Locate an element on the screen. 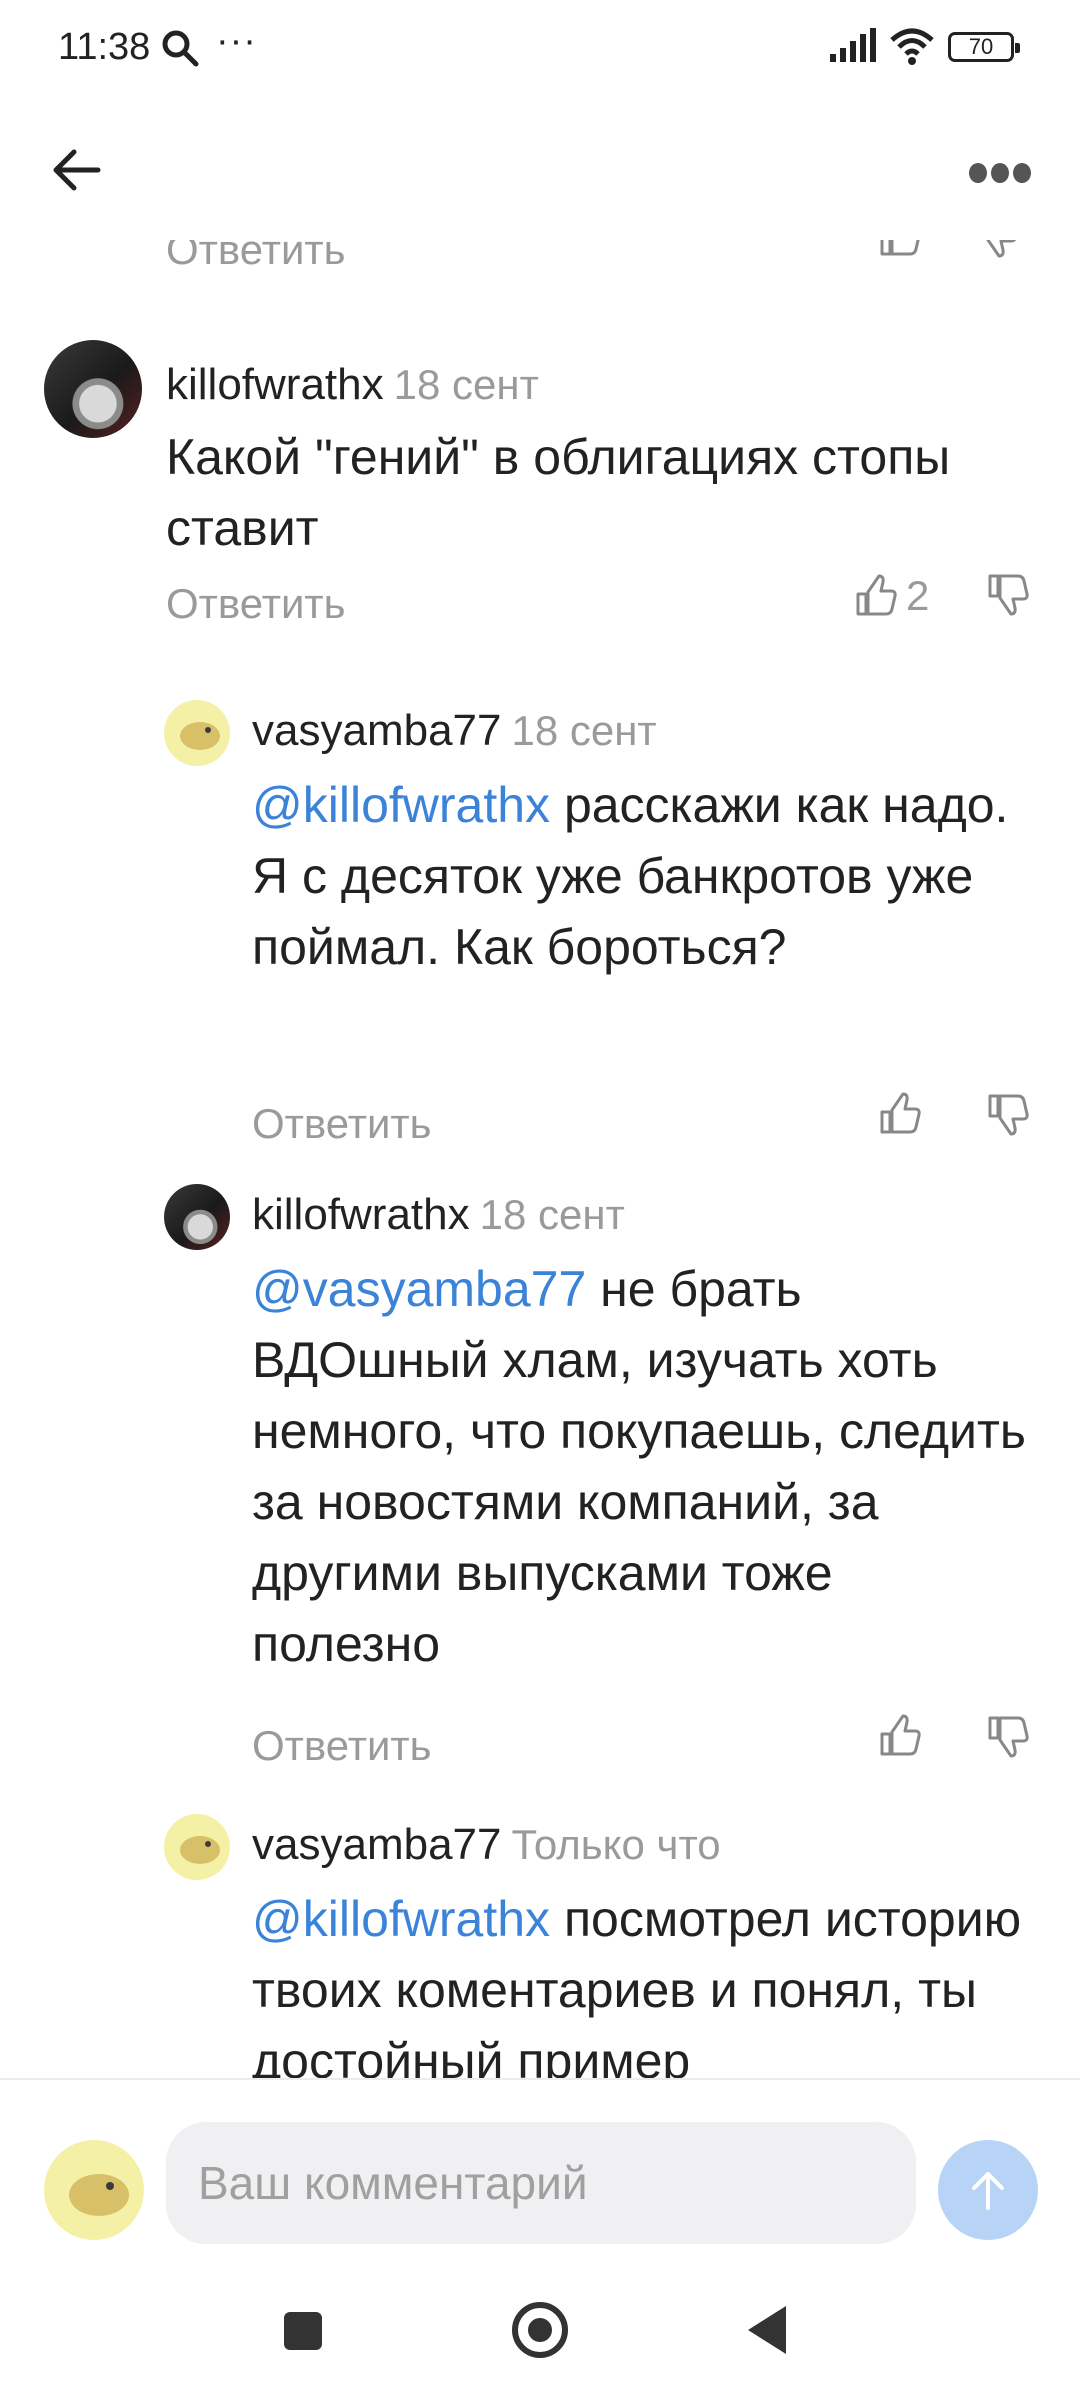 The width and height of the screenshot is (1080, 2400). comment-header: vasyamba77 Только что is located at coordinates (486, 1845).